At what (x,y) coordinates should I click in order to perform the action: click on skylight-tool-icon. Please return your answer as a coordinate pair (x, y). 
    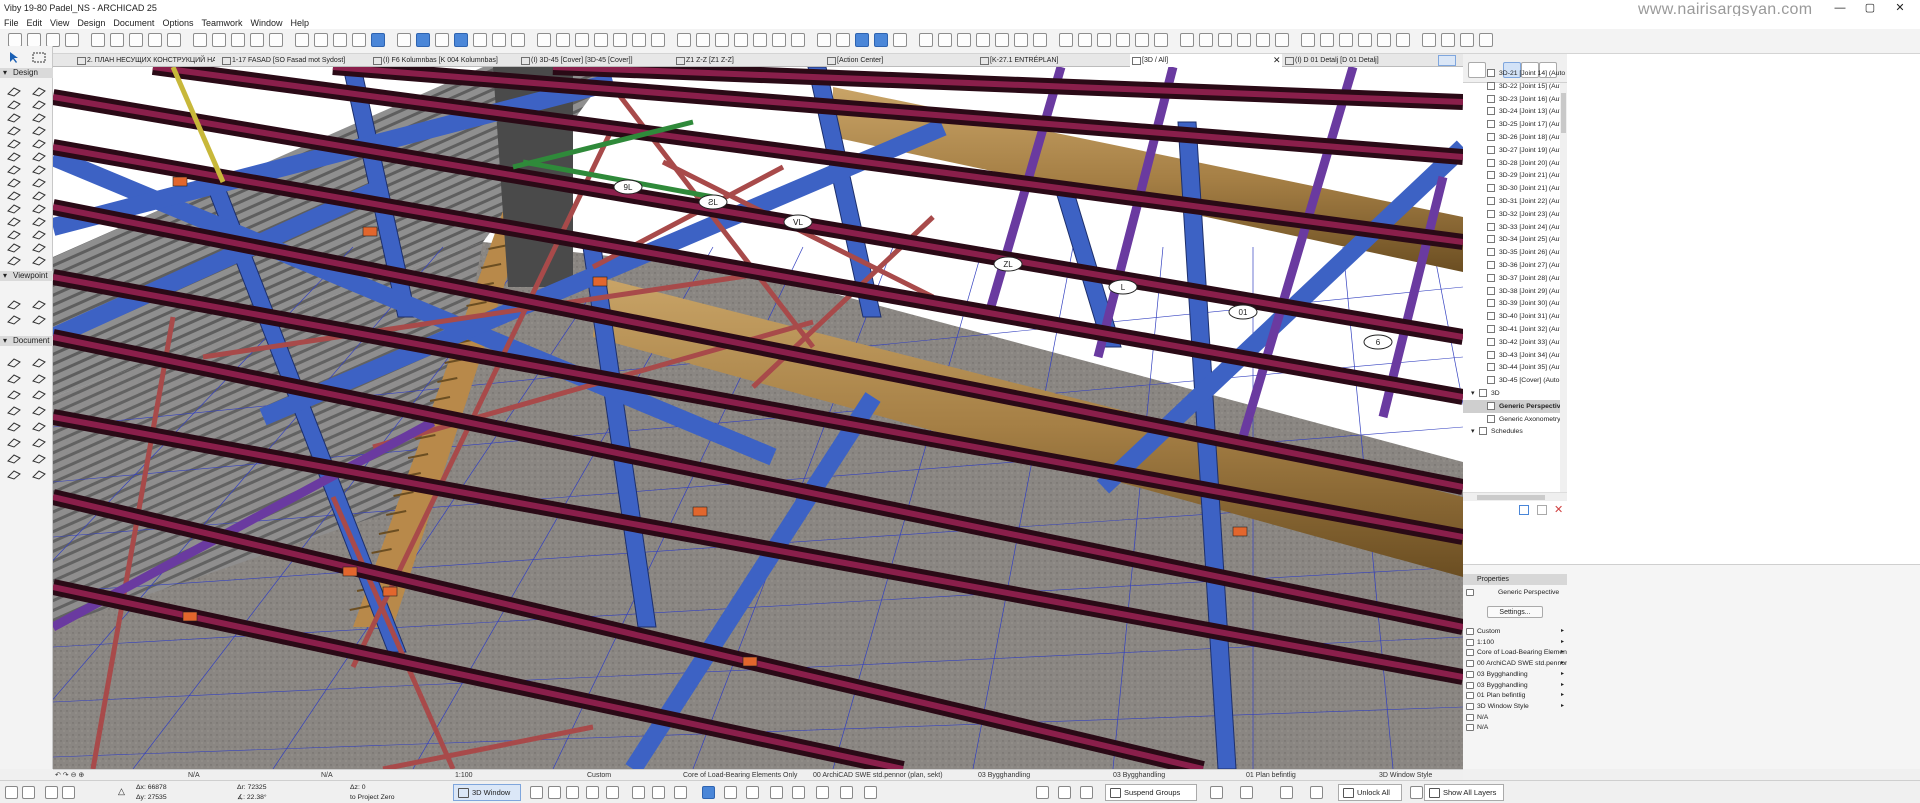
    Looking at the image, I should click on (39, 156).